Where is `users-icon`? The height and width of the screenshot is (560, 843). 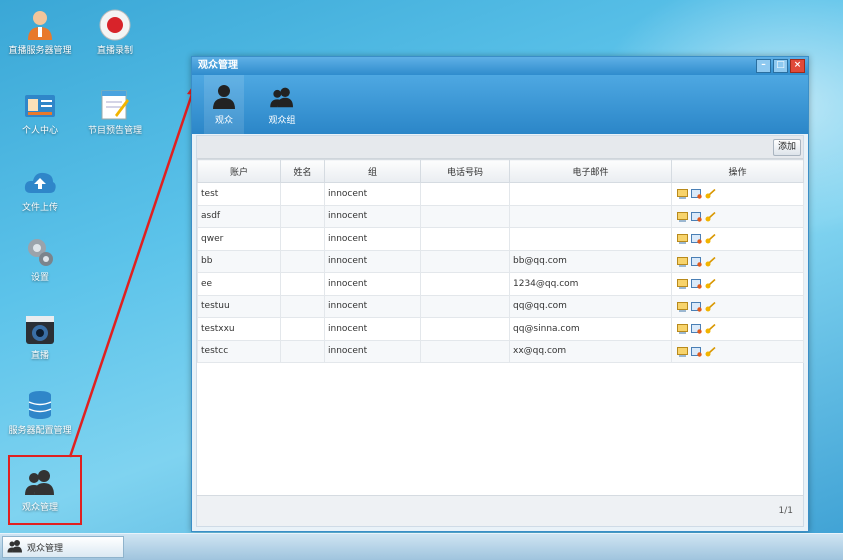
users-icon is located at coordinates (15, 547).